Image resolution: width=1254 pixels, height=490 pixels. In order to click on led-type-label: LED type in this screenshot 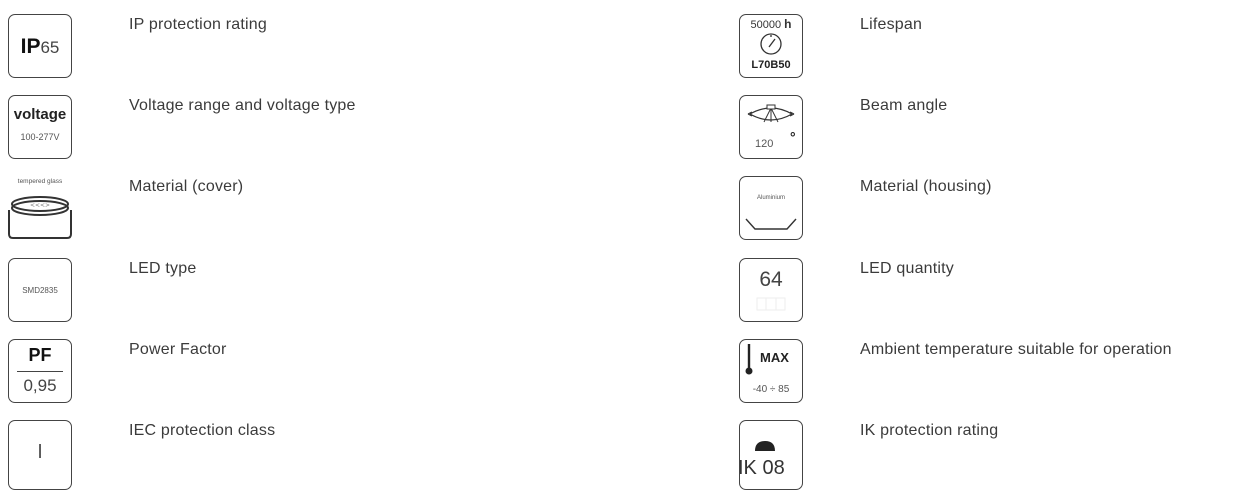, I will do `click(163, 268)`.